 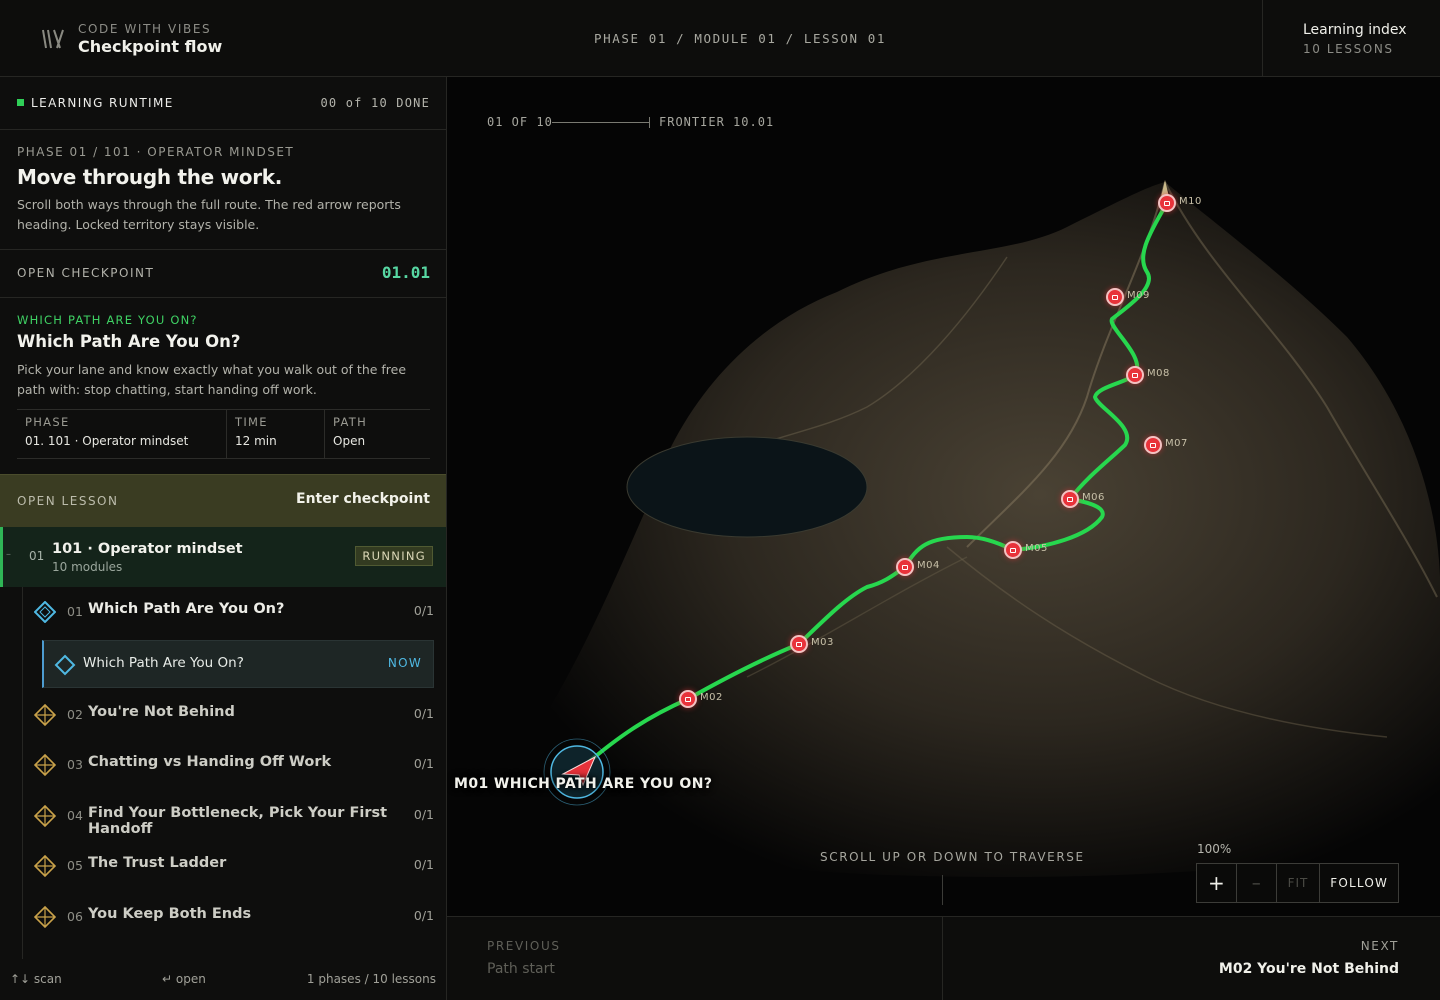 I want to click on zoom-controls: + – FIT FOLLOW, so click(x=1297, y=883).